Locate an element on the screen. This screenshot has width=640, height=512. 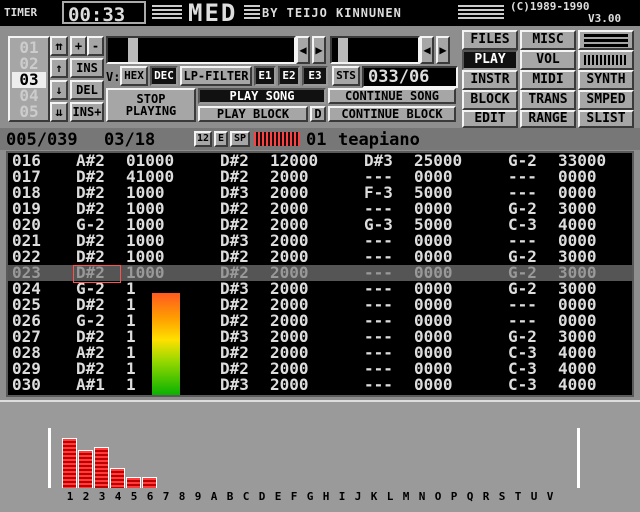
slist-menu-button: SLIST is located at coordinates (606, 119).